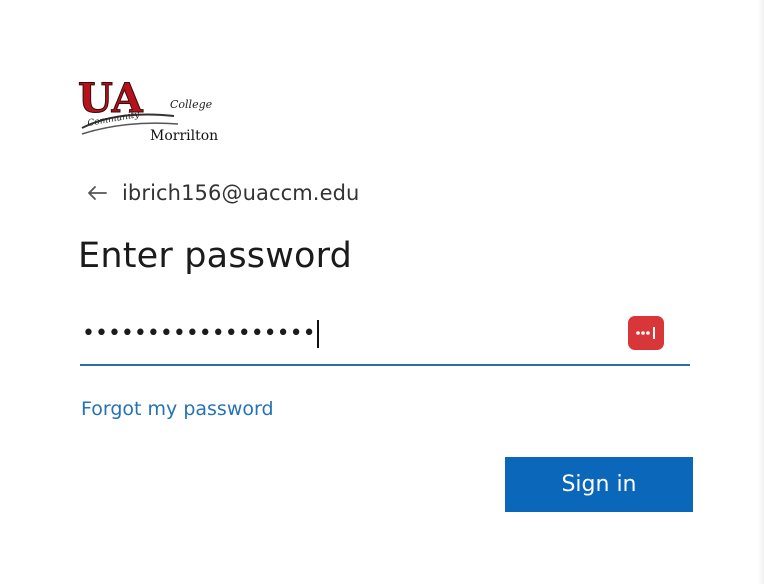  I want to click on uaccm-logo: UA College Community Morrilton, so click(148, 112).